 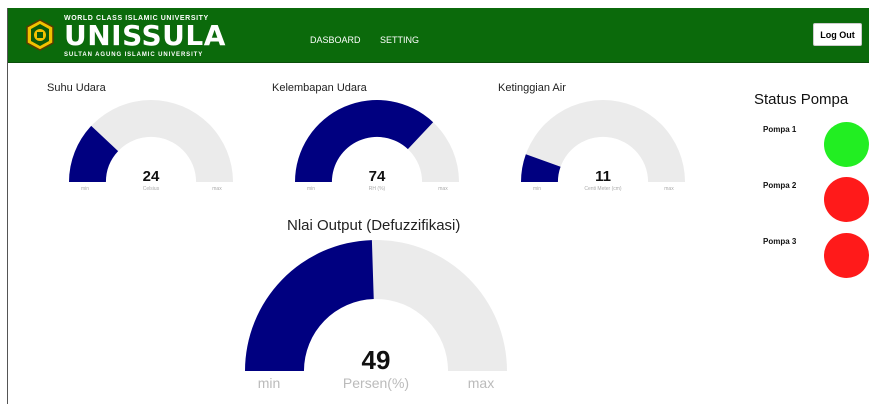 I want to click on pompa-1-label: Pompa 1, so click(x=780, y=129).